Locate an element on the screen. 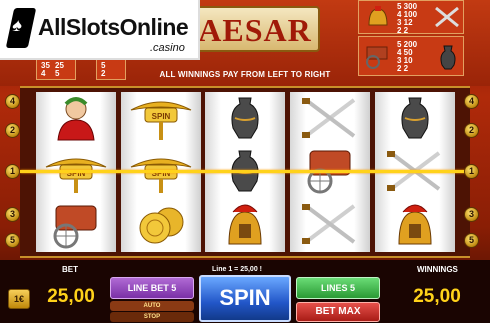 The image size is (490, 323). paytable-value: 4 is located at coordinates (43, 73).